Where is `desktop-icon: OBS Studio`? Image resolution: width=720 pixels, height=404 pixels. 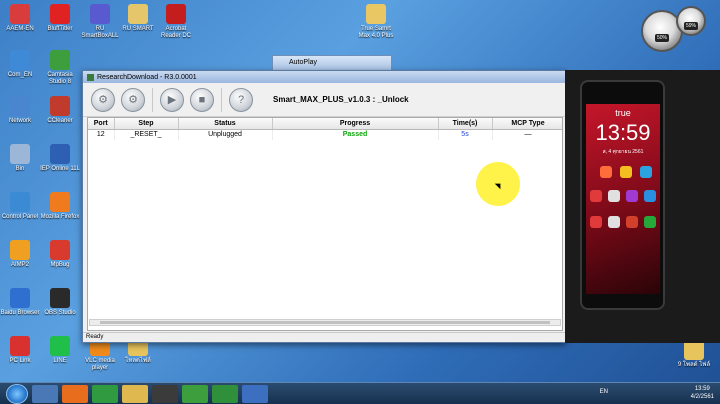
desktop-icon: OBS Studio is located at coordinates (60, 302).